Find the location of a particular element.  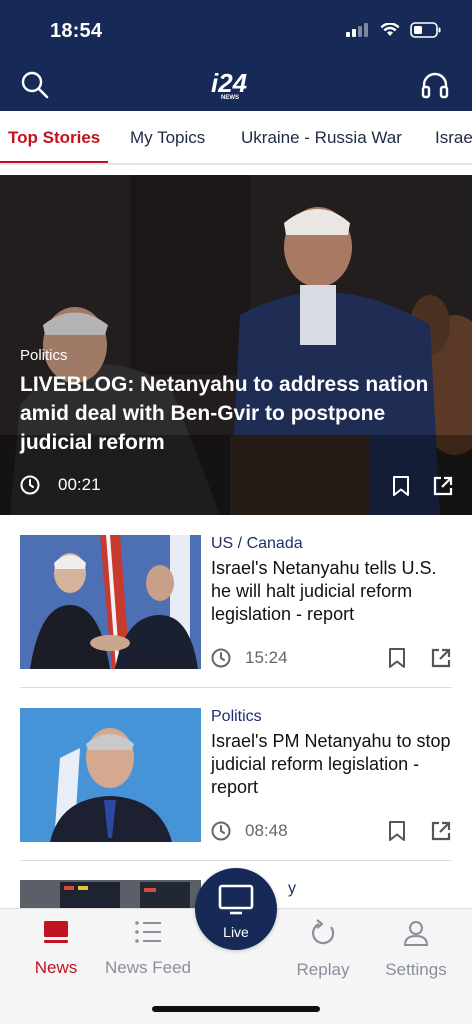

nav-news: News is located at coordinates (56, 948).